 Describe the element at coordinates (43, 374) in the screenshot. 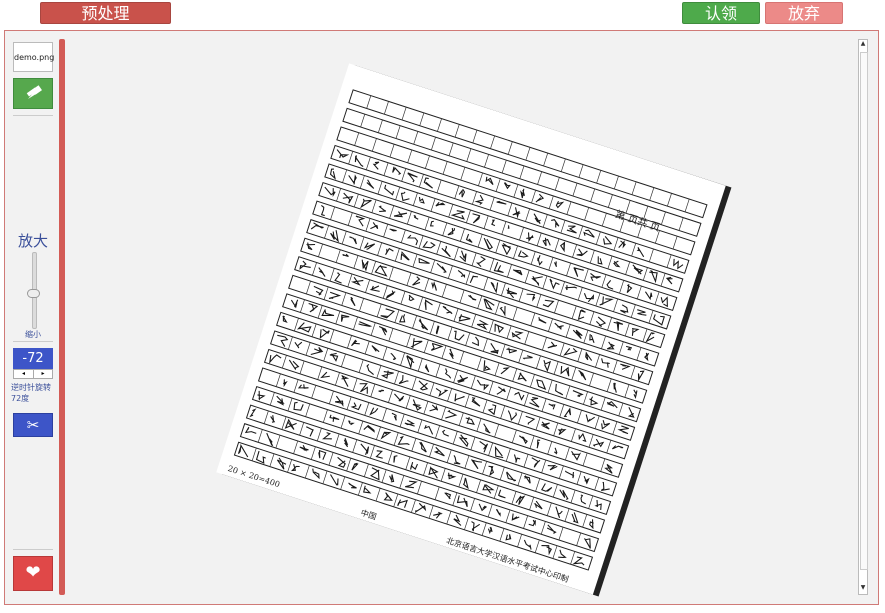

I see `rotation-increment: ▸` at that location.